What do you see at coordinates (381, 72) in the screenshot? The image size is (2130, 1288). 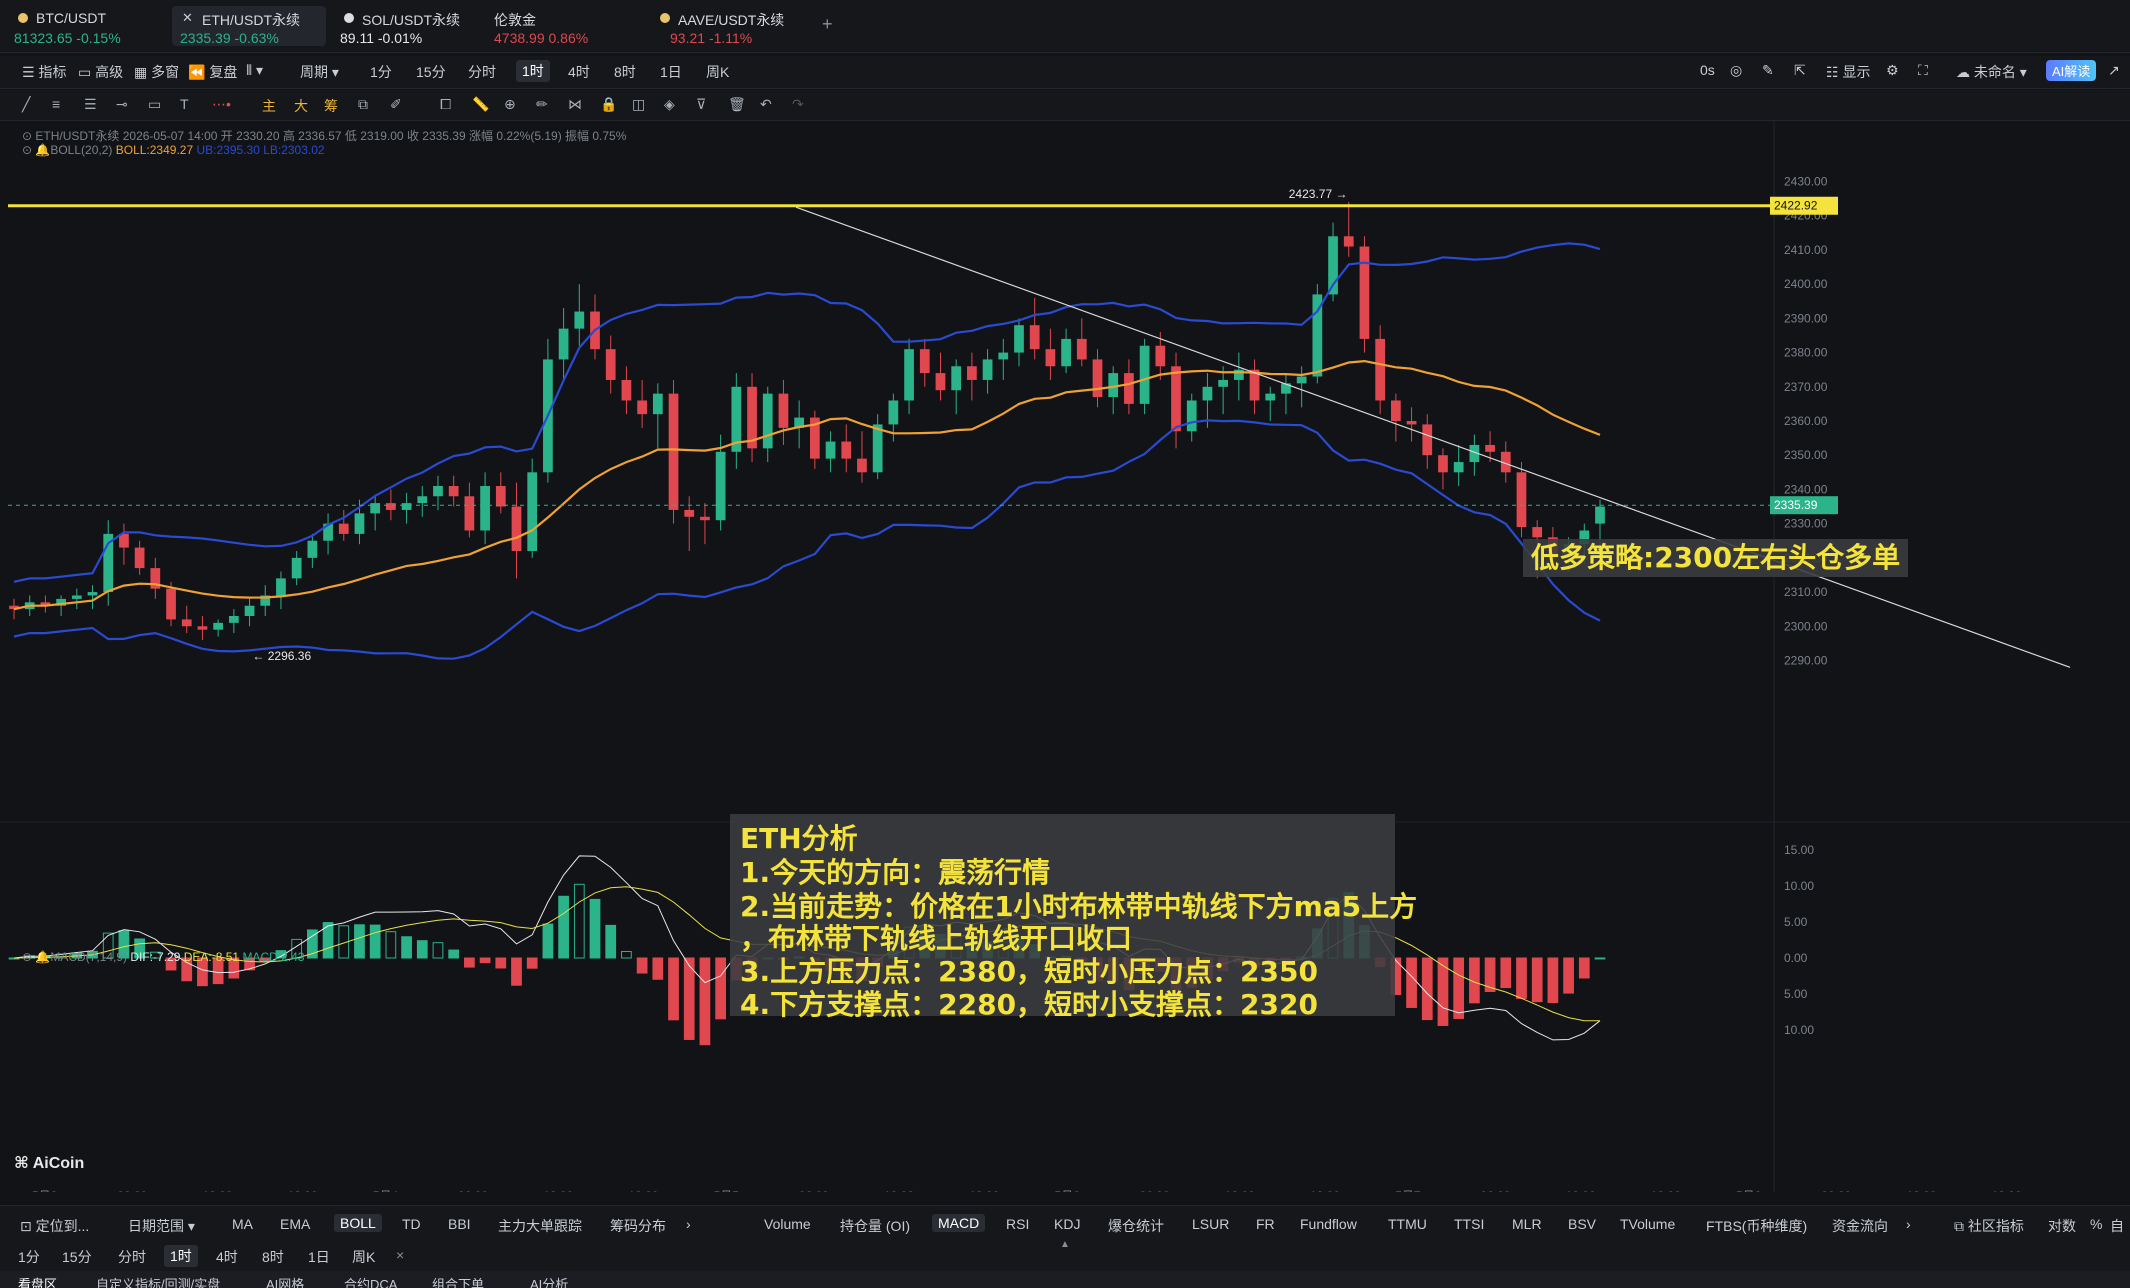 I see `interval-1m: 1分` at bounding box center [381, 72].